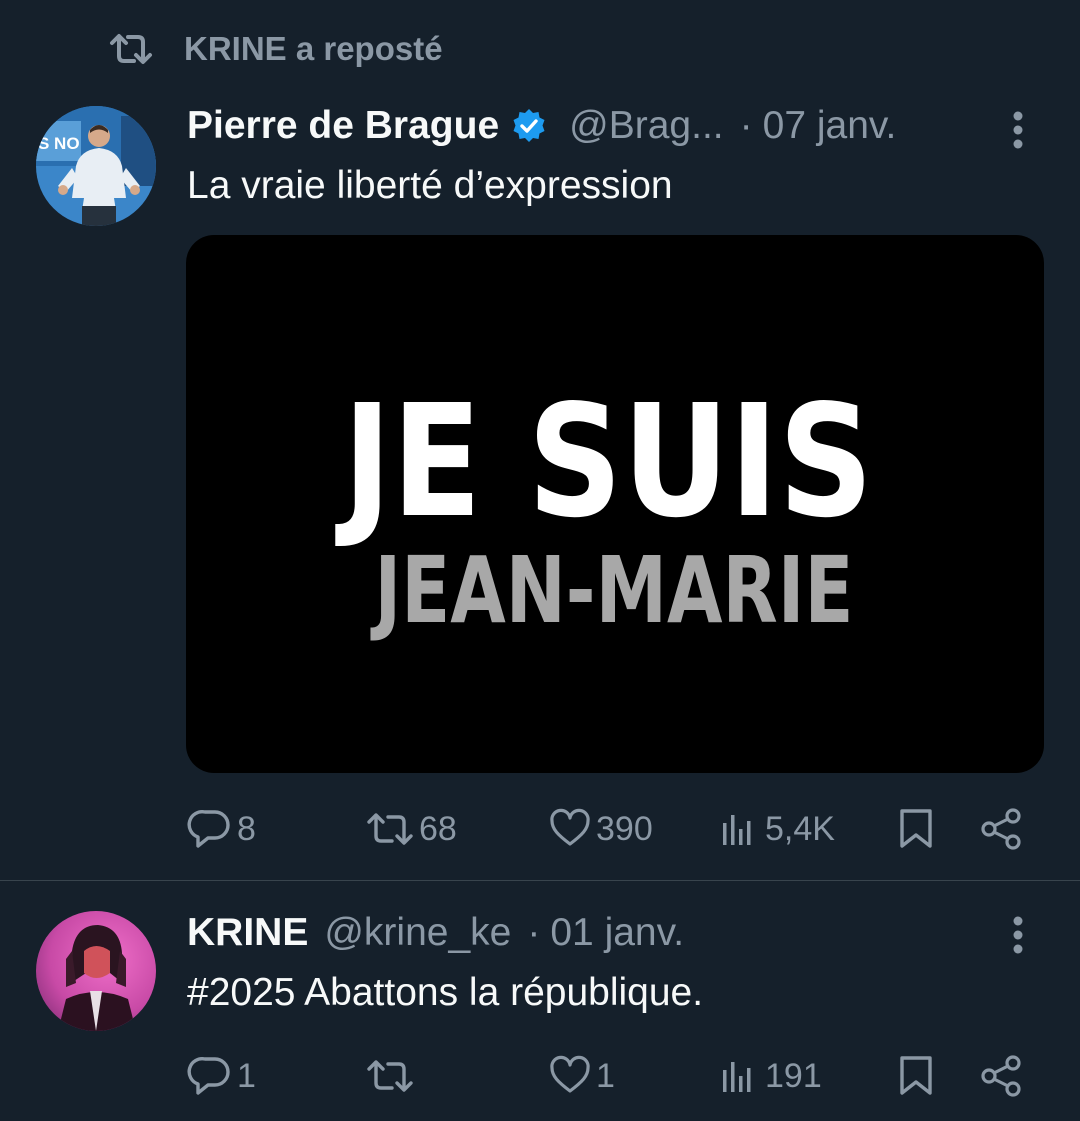 Image resolution: width=1080 pixels, height=1121 pixels. I want to click on views-count: 5,4K, so click(800, 828).